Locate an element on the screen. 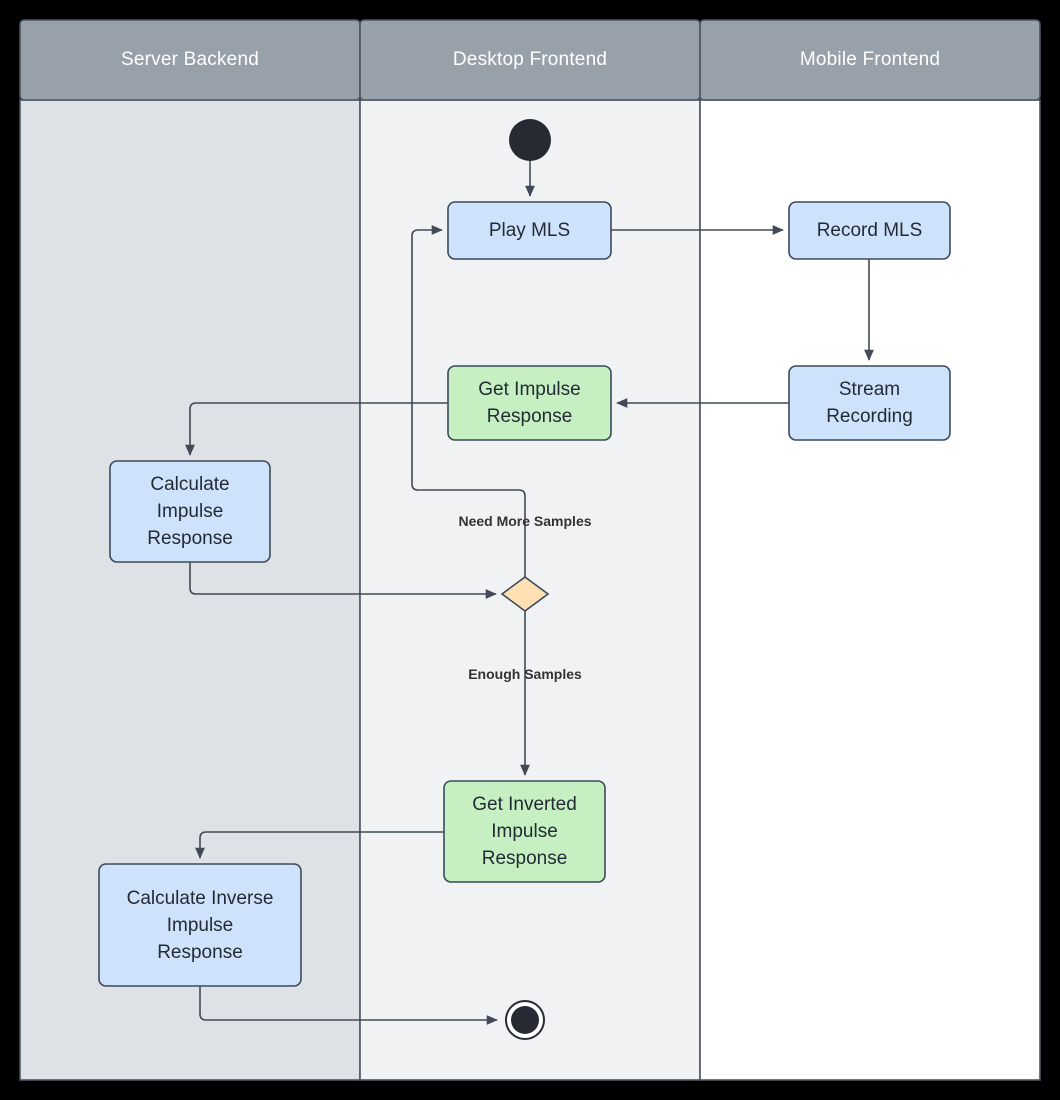 This screenshot has width=1060, height=1100. node-calculate-inverse-impulse-response is located at coordinates (200, 925).